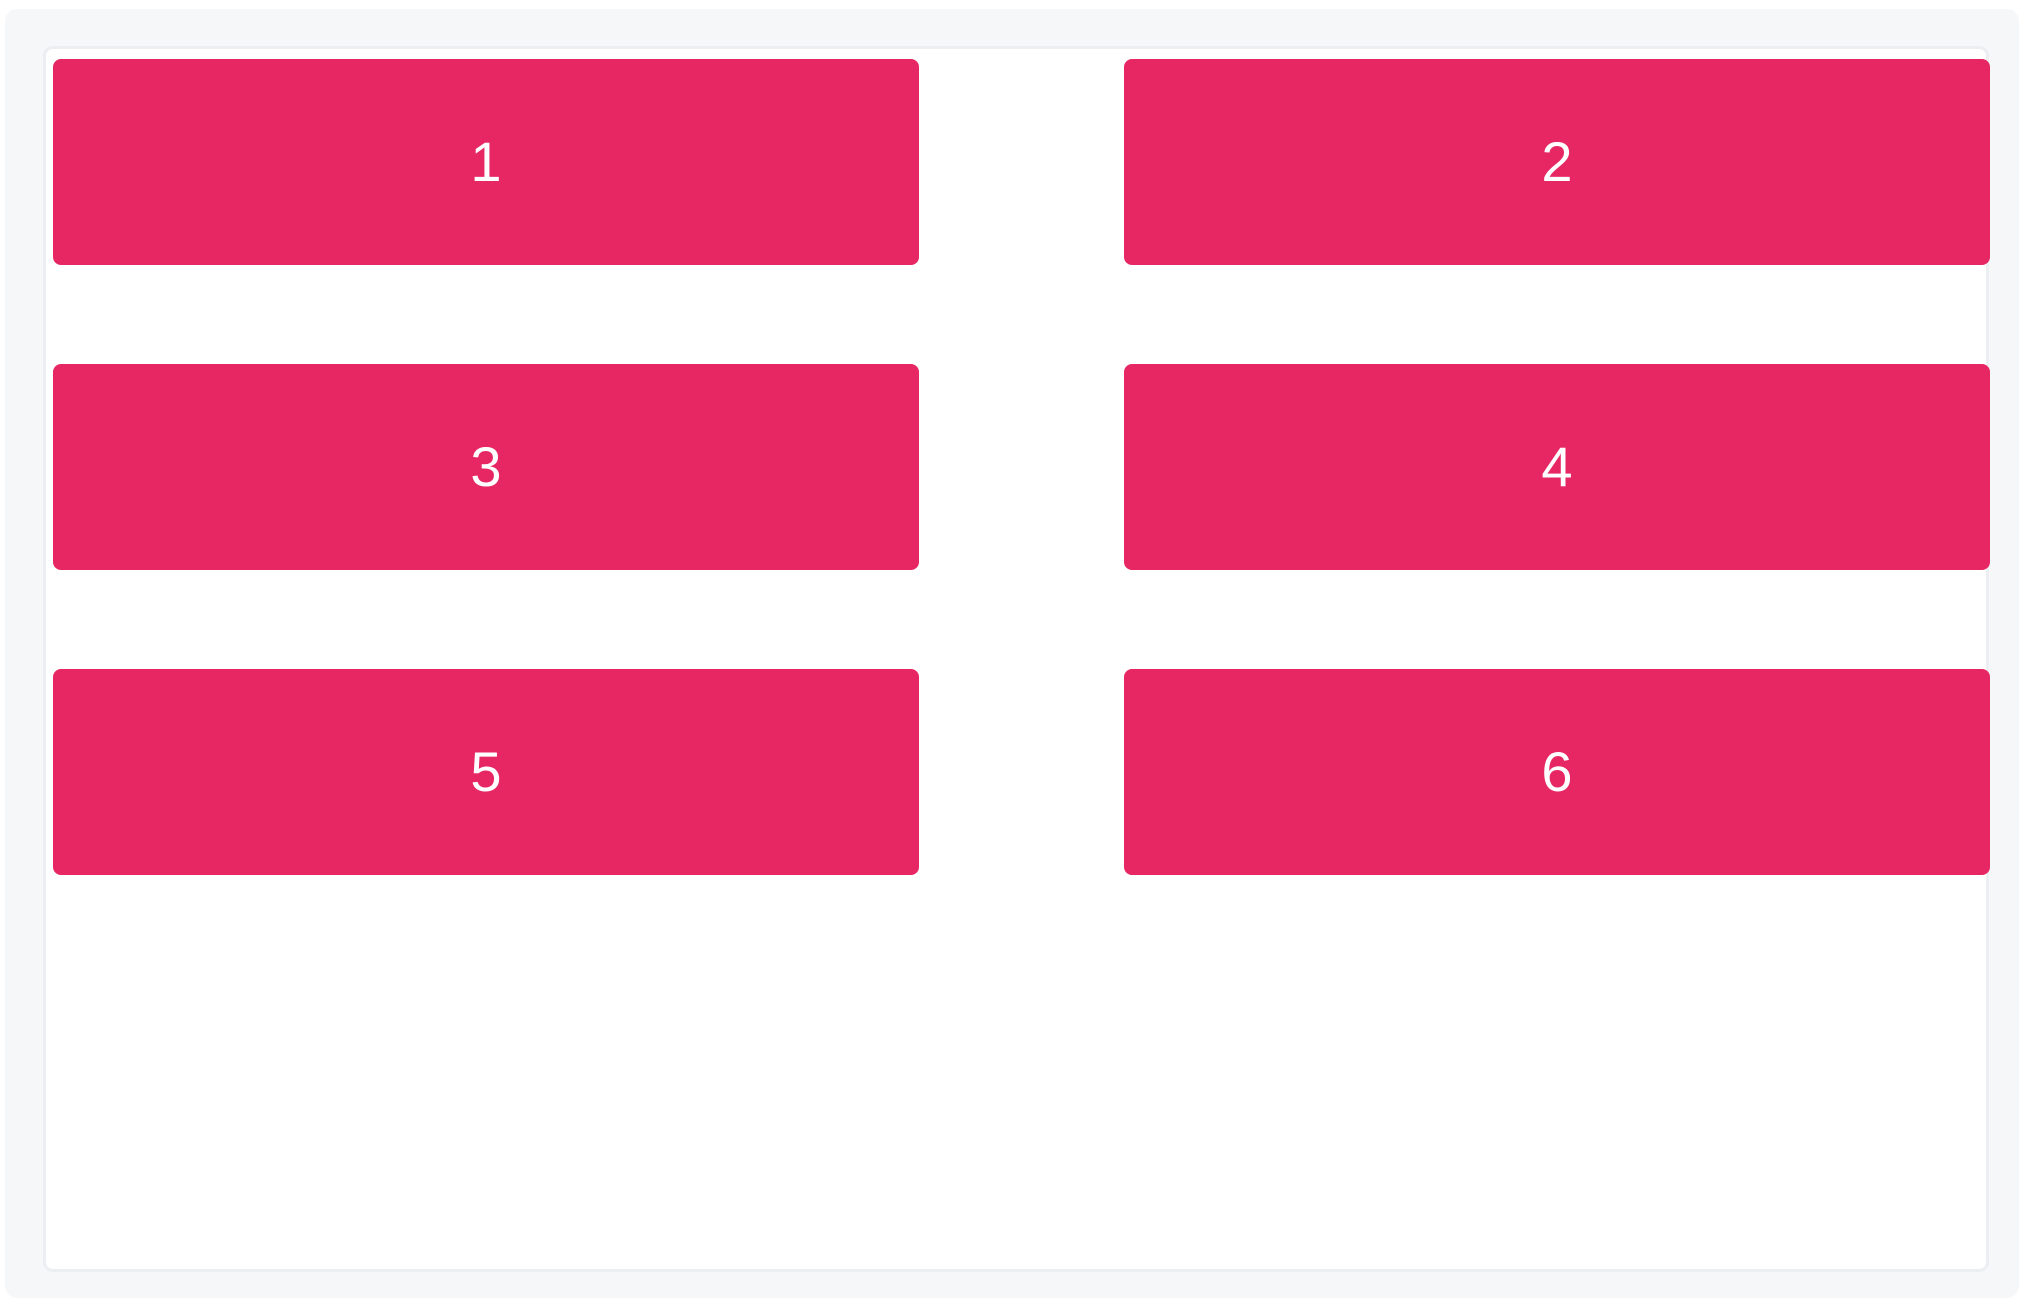 This screenshot has width=2028, height=1308. I want to click on grid-item-label: 4, so click(1557, 466).